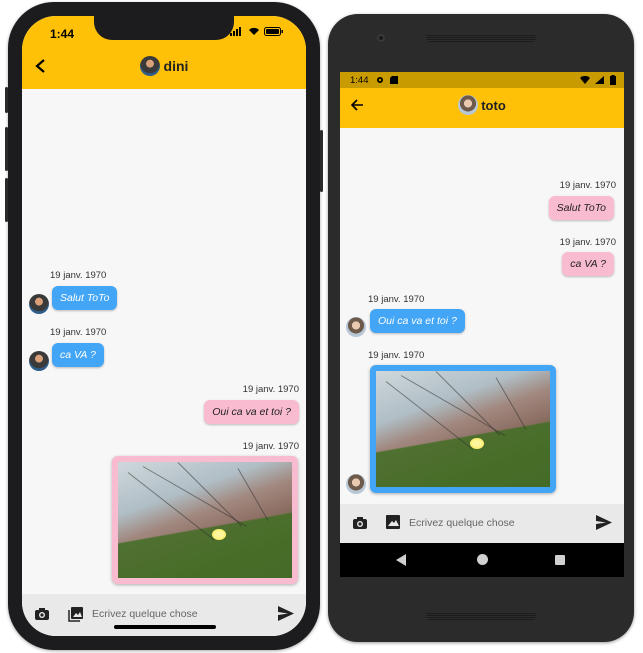 This screenshot has width=643, height=653. Describe the element at coordinates (321, 161) in the screenshot. I see `power-button` at that location.